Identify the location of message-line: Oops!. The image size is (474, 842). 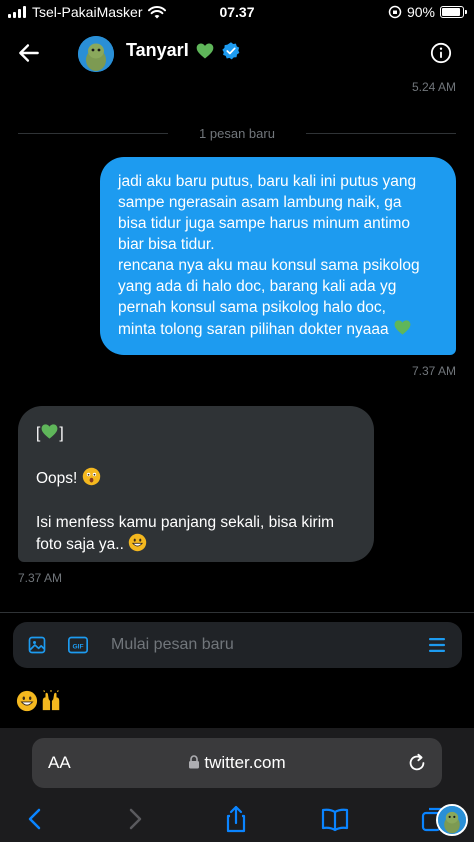
(57, 478).